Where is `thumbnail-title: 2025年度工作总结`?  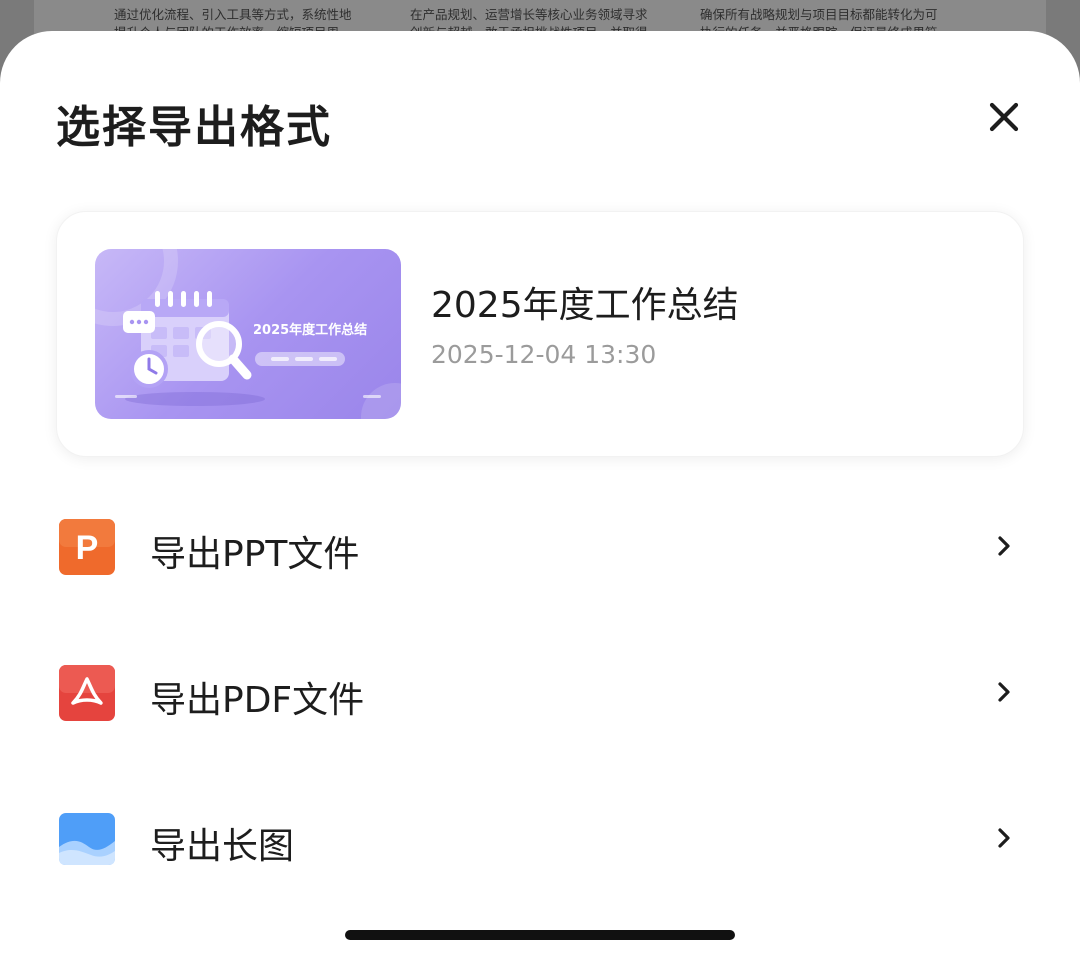 thumbnail-title: 2025年度工作总结 is located at coordinates (310, 330).